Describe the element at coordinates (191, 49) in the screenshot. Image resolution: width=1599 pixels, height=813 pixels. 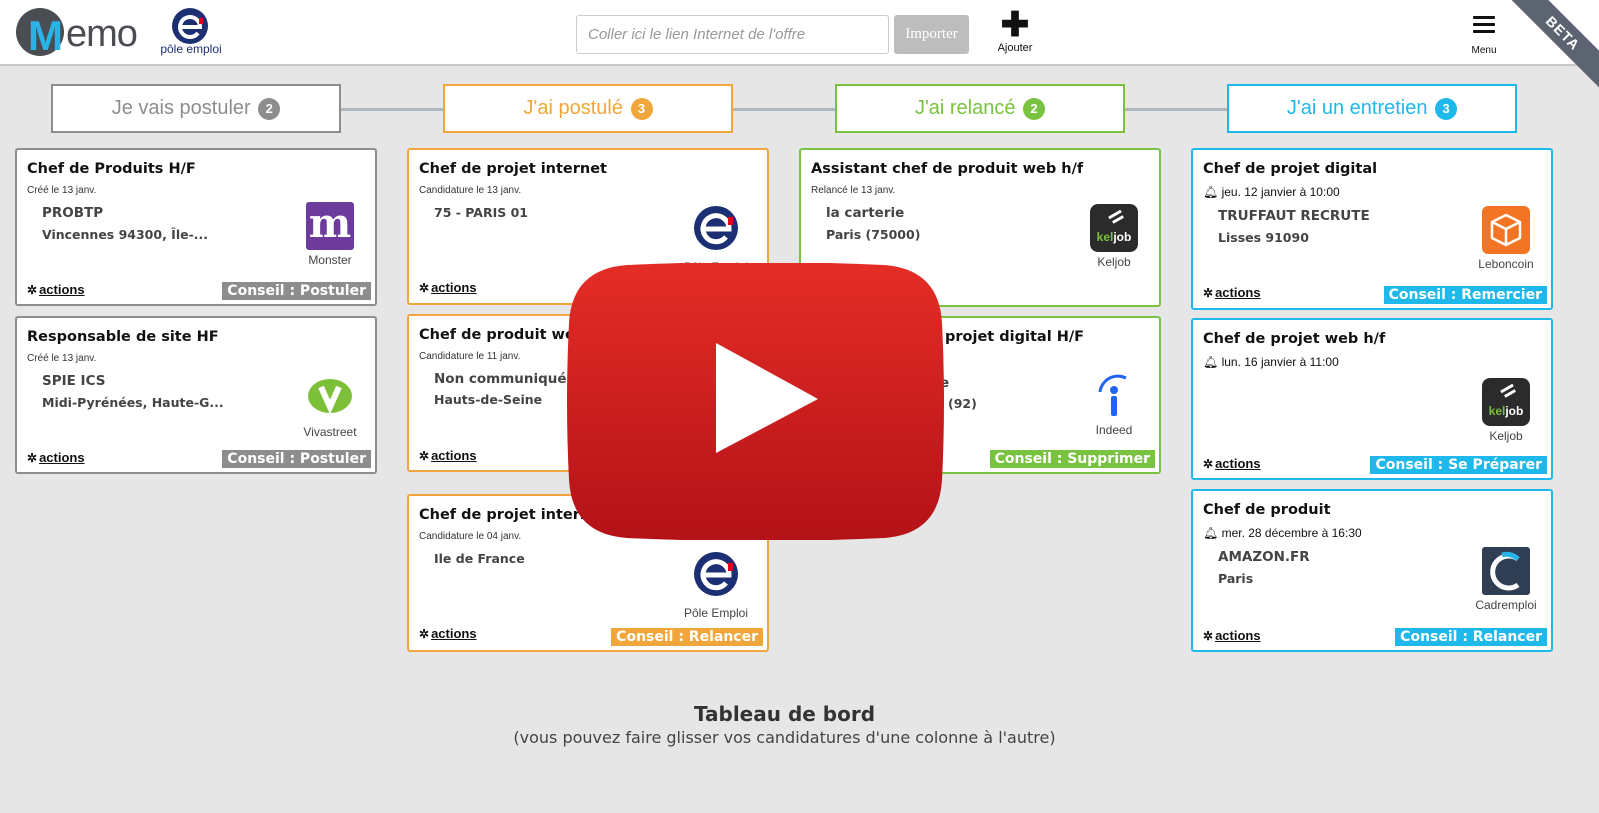
I see `partner-name: pôle emploi` at that location.